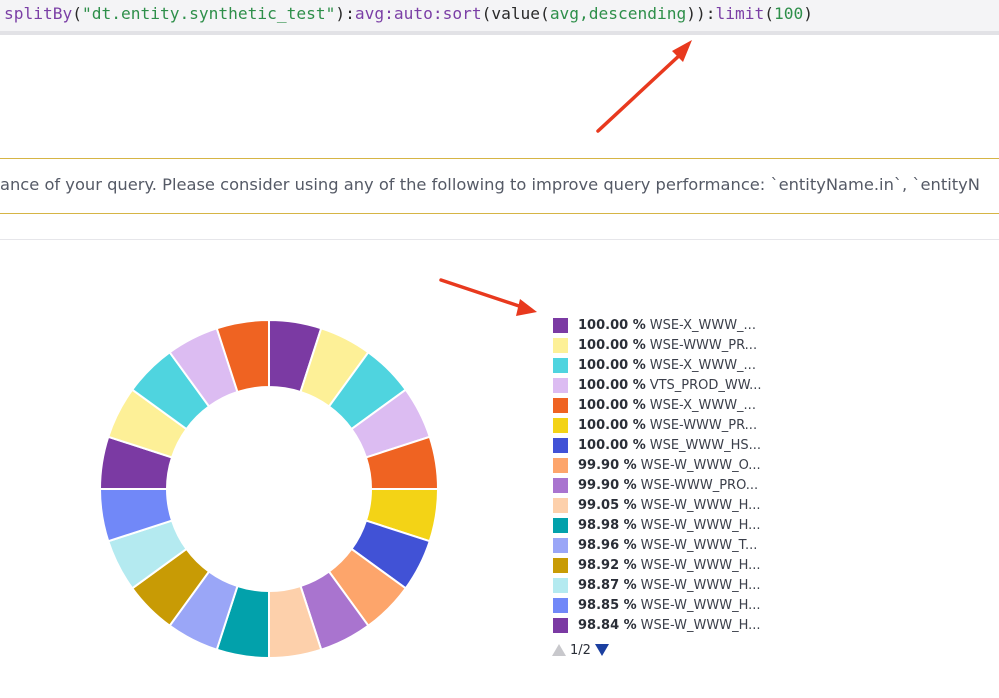  Describe the element at coordinates (499, 239) in the screenshot. I see `section-divider` at that location.